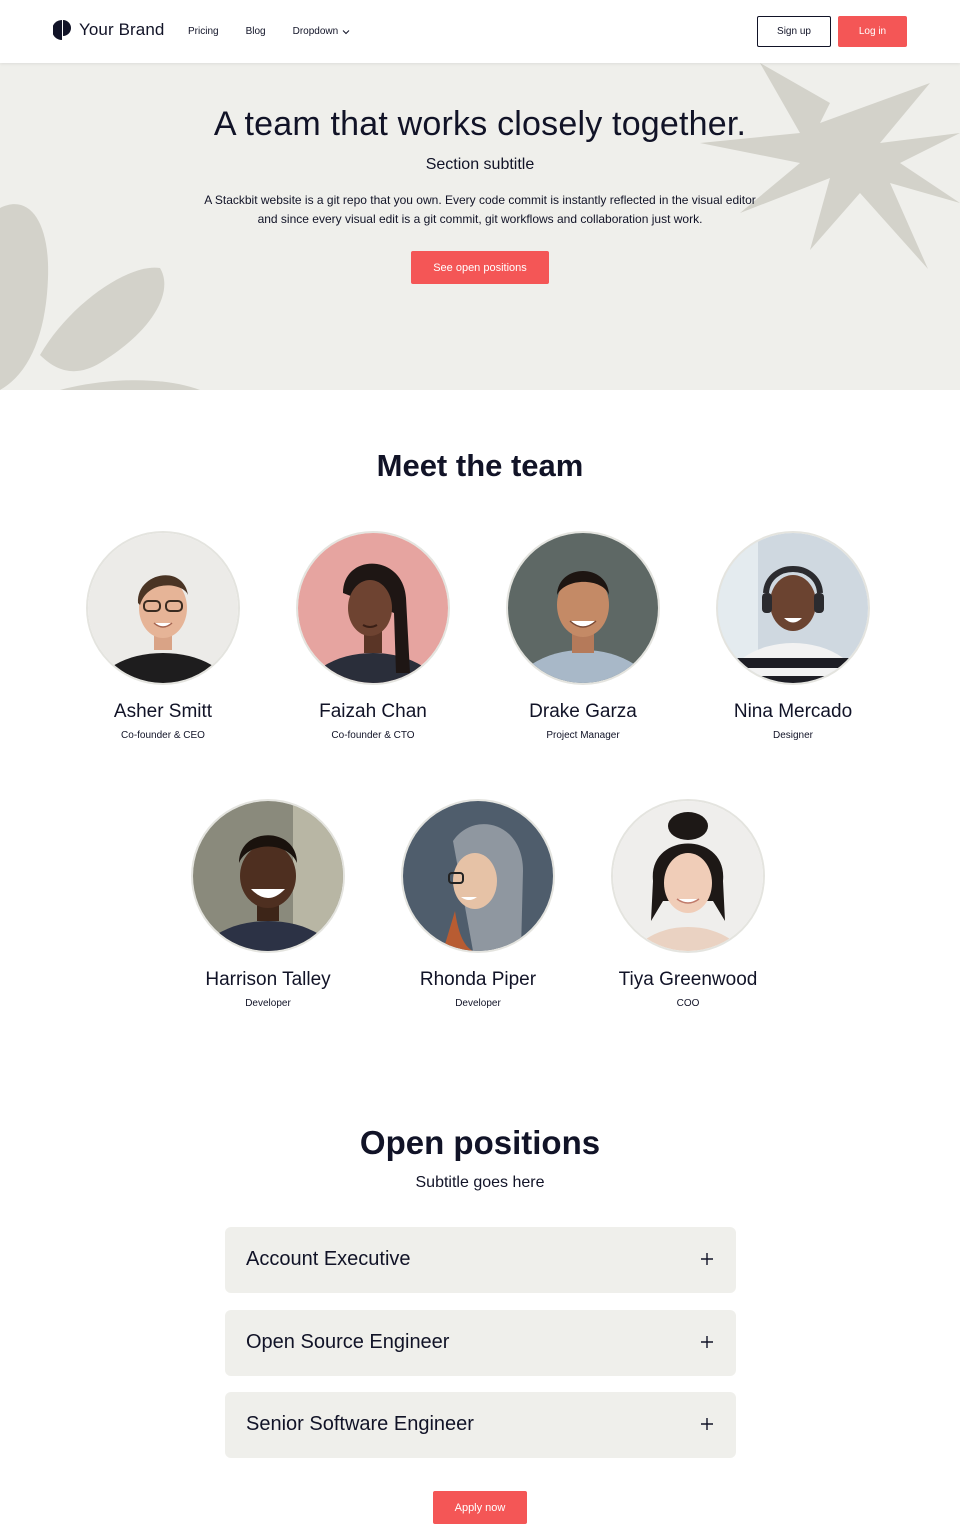 This screenshot has height=1540, width=960. I want to click on job-accordion-item: Account Executive, so click(480, 1260).